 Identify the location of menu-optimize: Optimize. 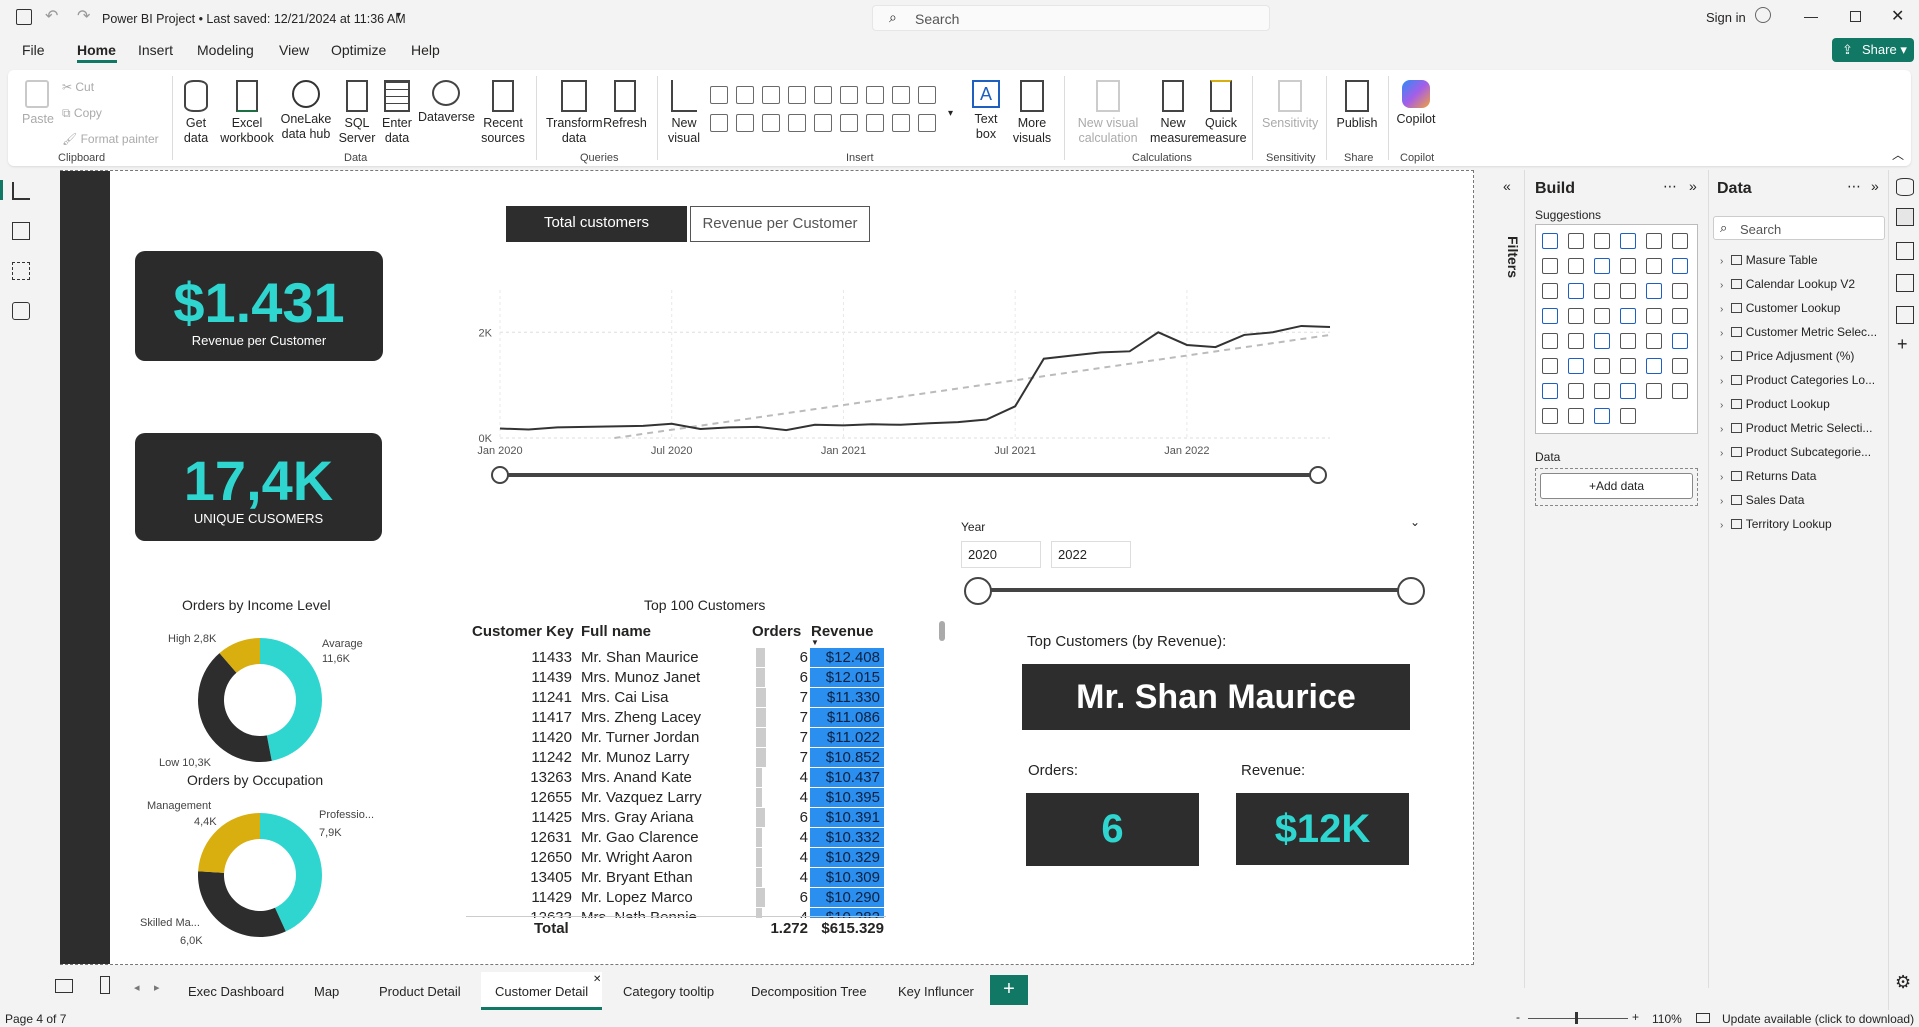
(358, 50).